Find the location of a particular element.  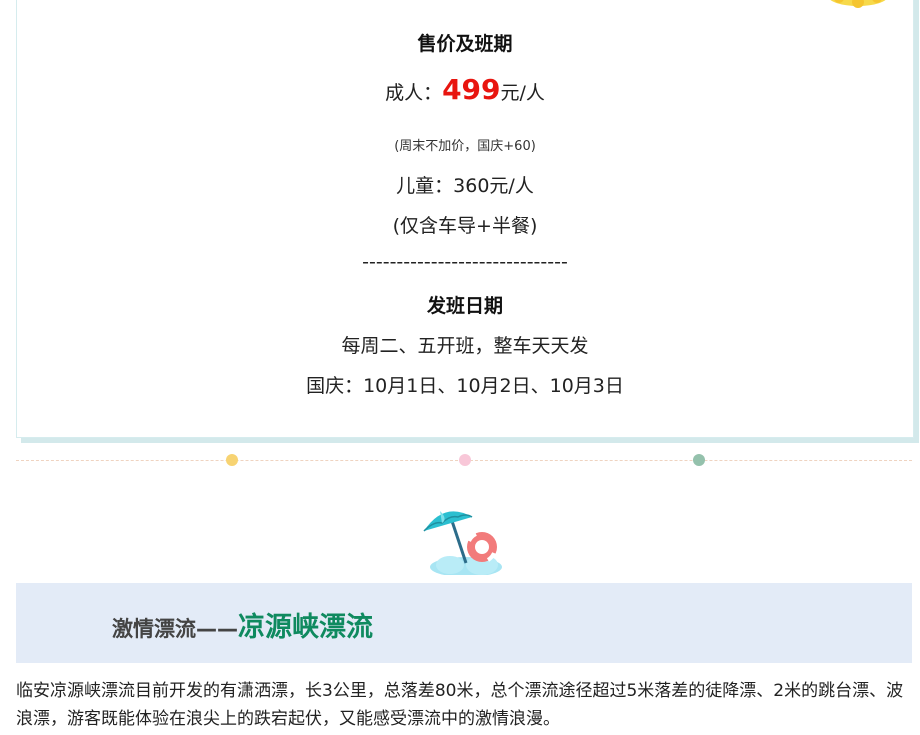

schedule-title: 发班日期 is located at coordinates (464, 306).